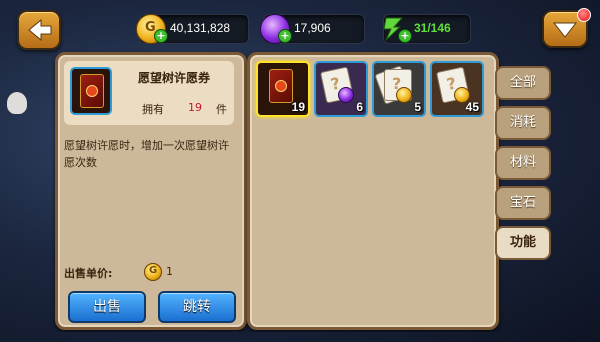 The height and width of the screenshot is (342, 600). What do you see at coordinates (153, 272) in the screenshot?
I see `gold-coin-icon: G` at bounding box center [153, 272].